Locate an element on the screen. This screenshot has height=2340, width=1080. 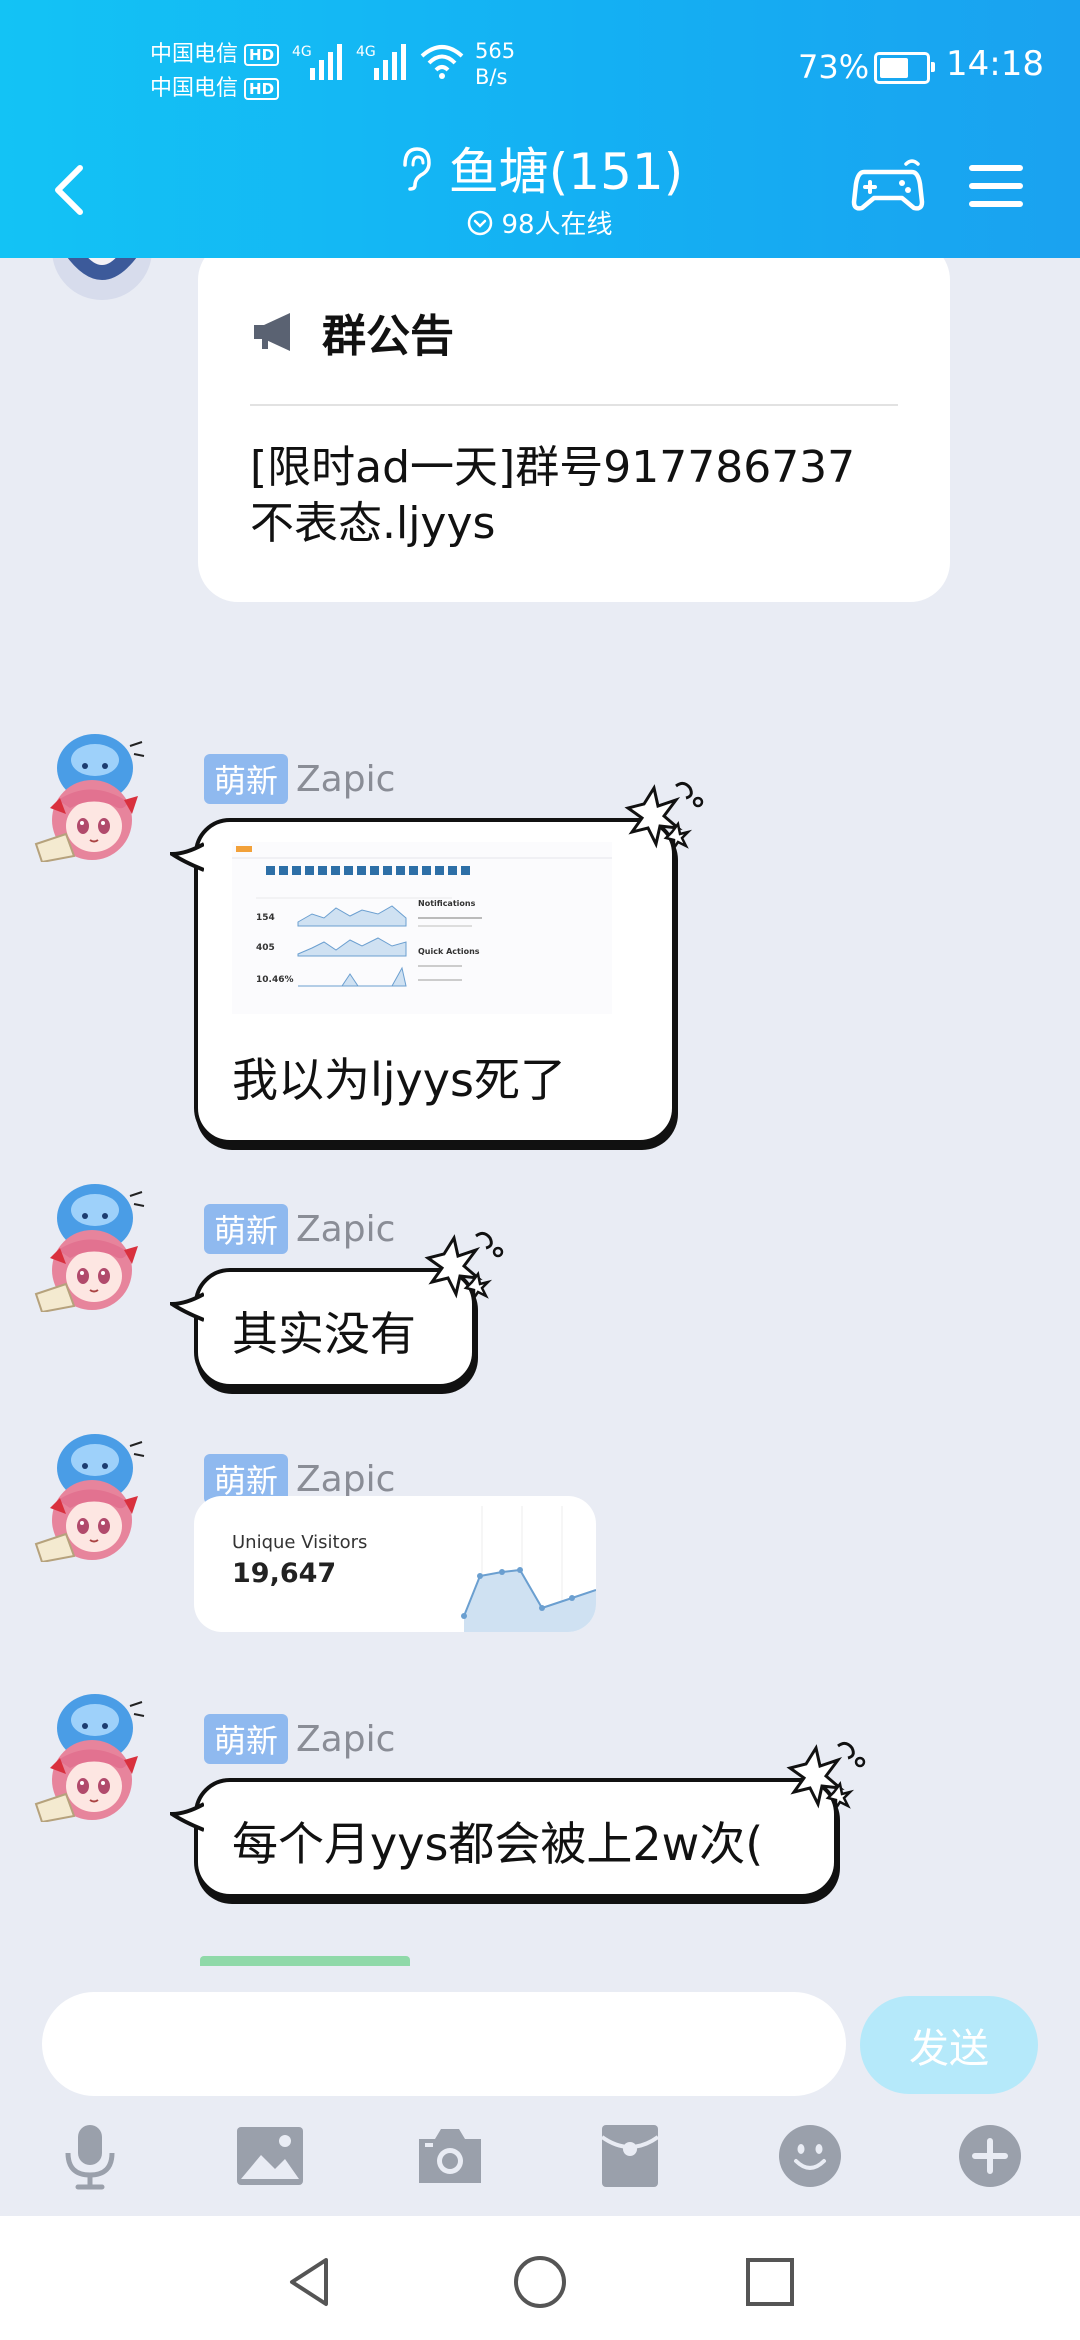
red-packet-icon is located at coordinates (630, 2156).